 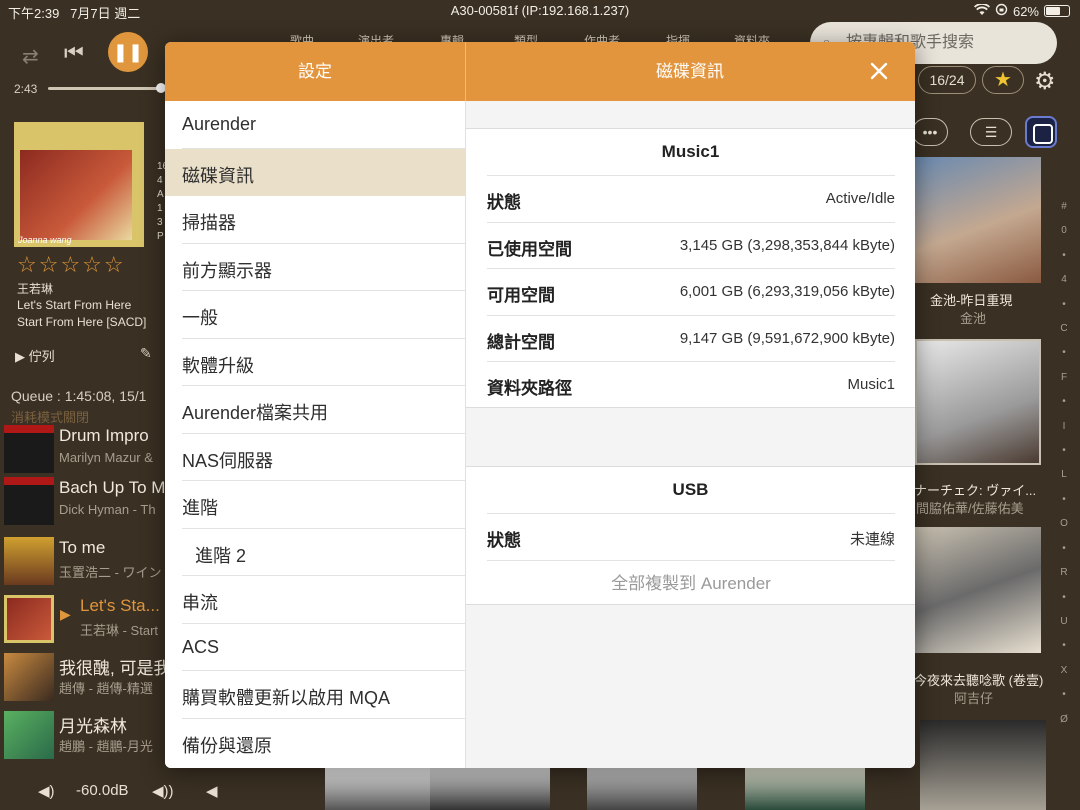 I want to click on index-letter: 0, so click(x=1064, y=231).